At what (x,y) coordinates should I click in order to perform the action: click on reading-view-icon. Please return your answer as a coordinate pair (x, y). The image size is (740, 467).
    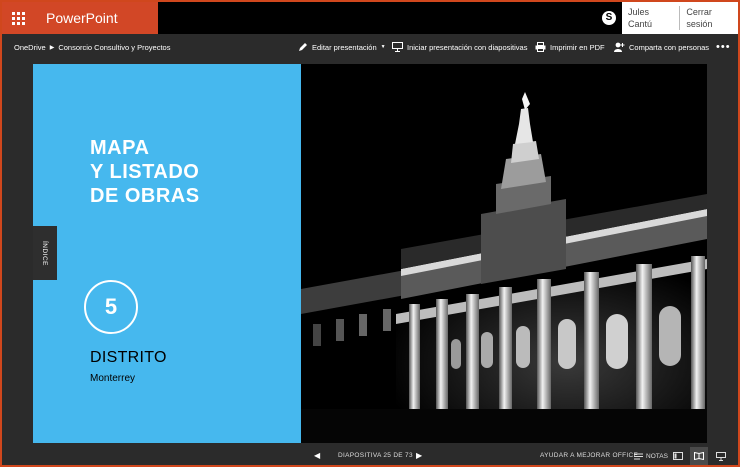
    Looking at the image, I should click on (699, 456).